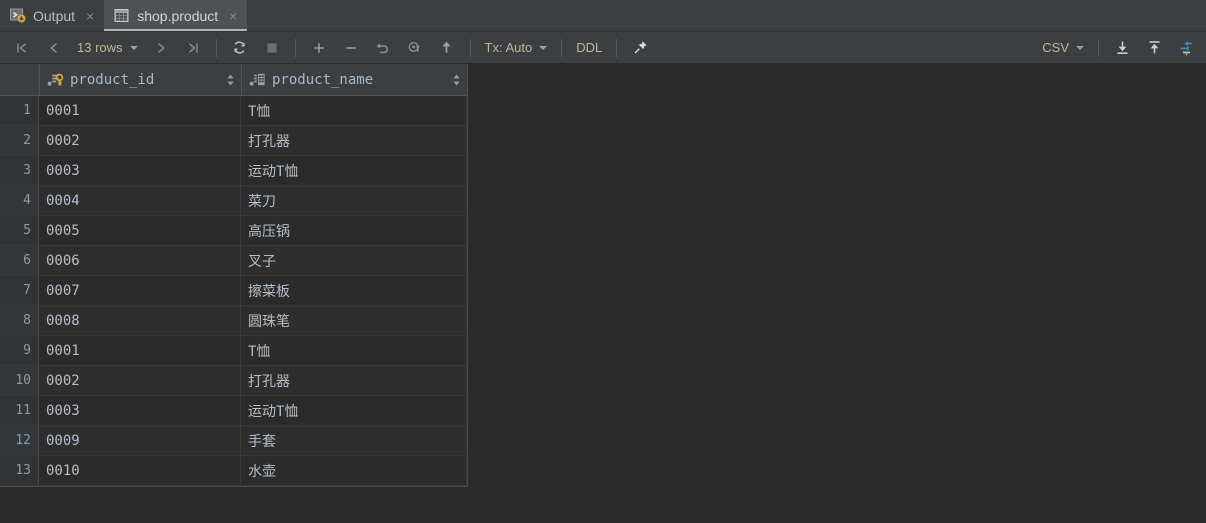 The image size is (1206, 523). I want to click on row-number: 7, so click(19, 290).